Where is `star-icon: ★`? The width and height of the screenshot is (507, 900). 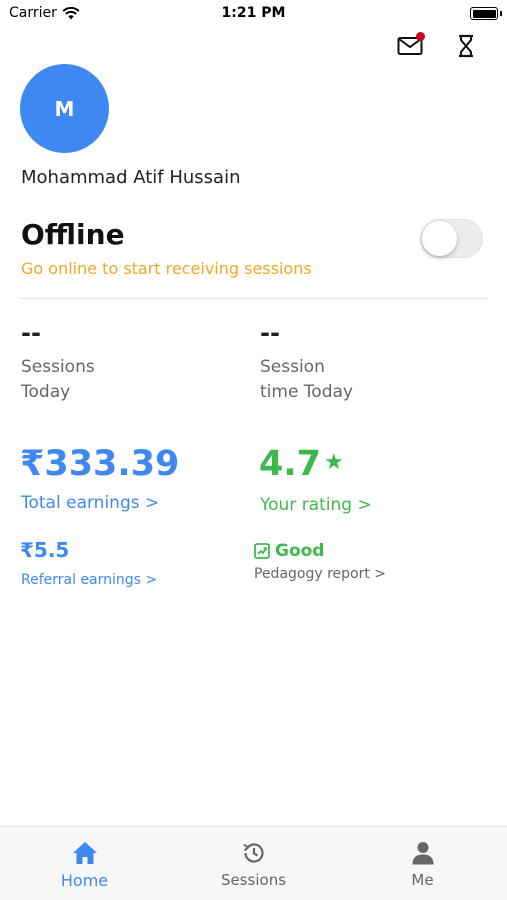 star-icon: ★ is located at coordinates (334, 462).